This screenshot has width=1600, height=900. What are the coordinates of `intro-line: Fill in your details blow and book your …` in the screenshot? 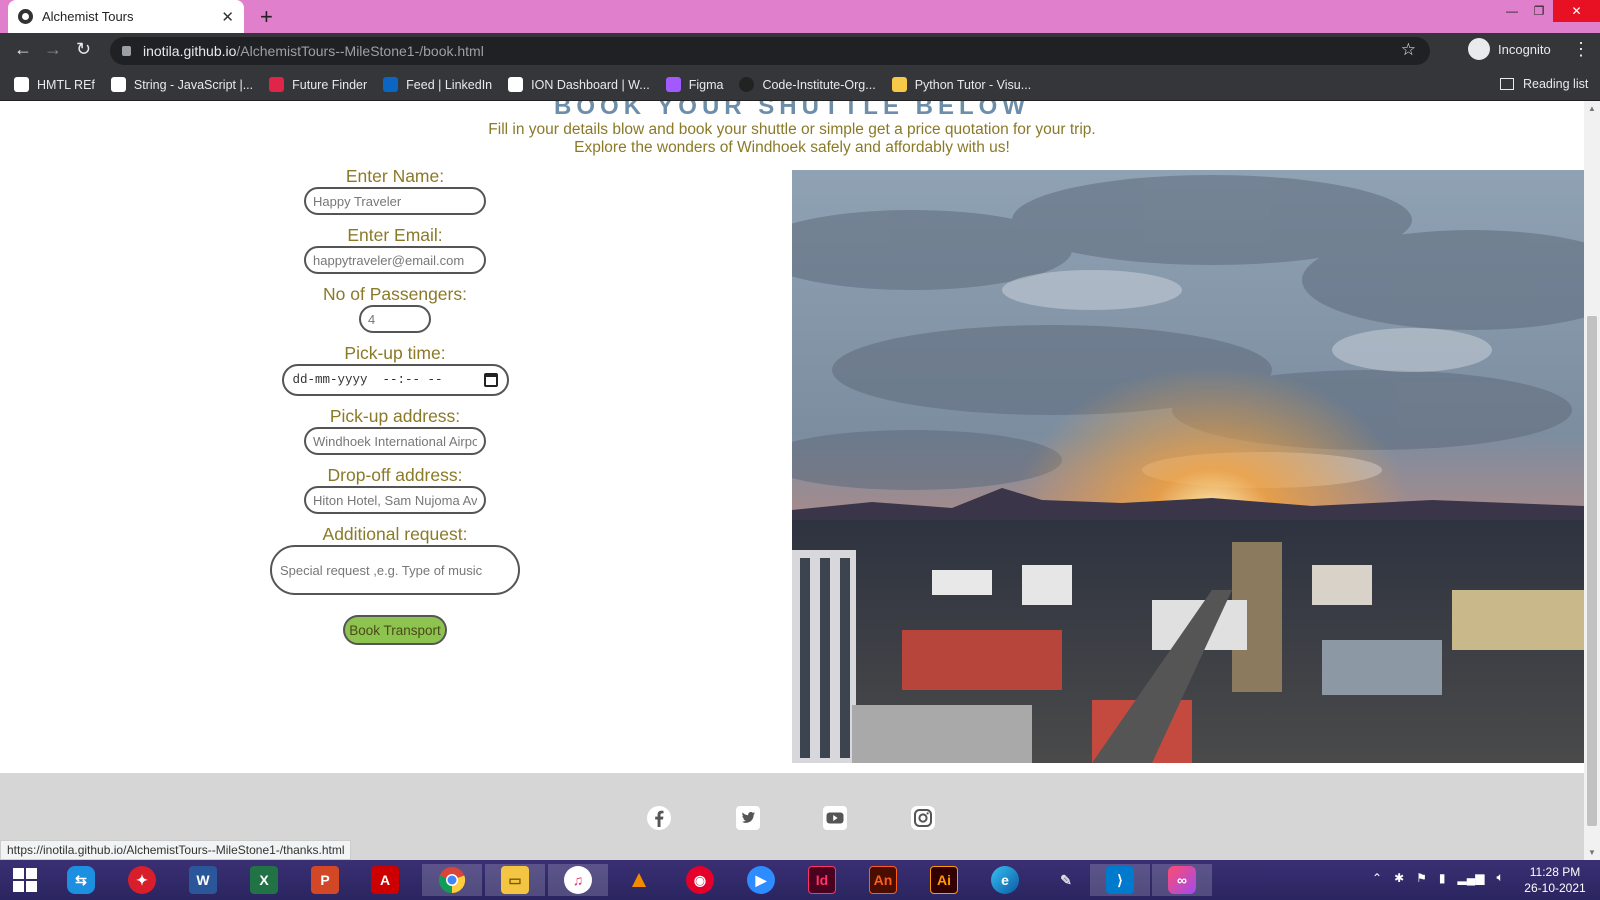 It's located at (792, 129).